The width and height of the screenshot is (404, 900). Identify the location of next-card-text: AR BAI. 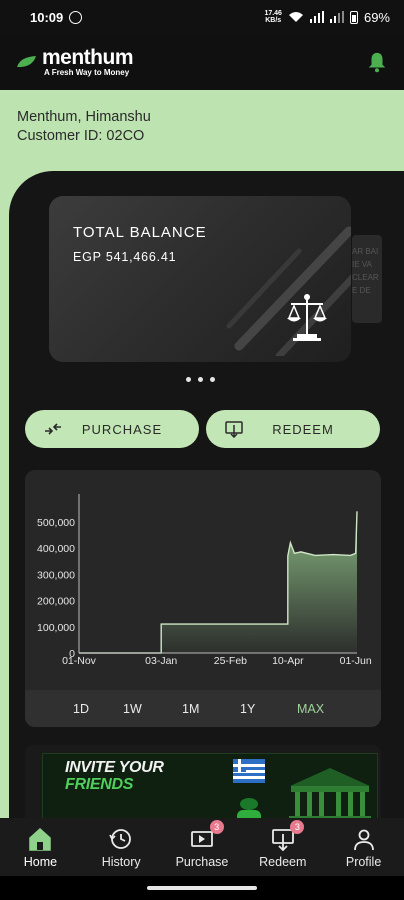
(365, 251).